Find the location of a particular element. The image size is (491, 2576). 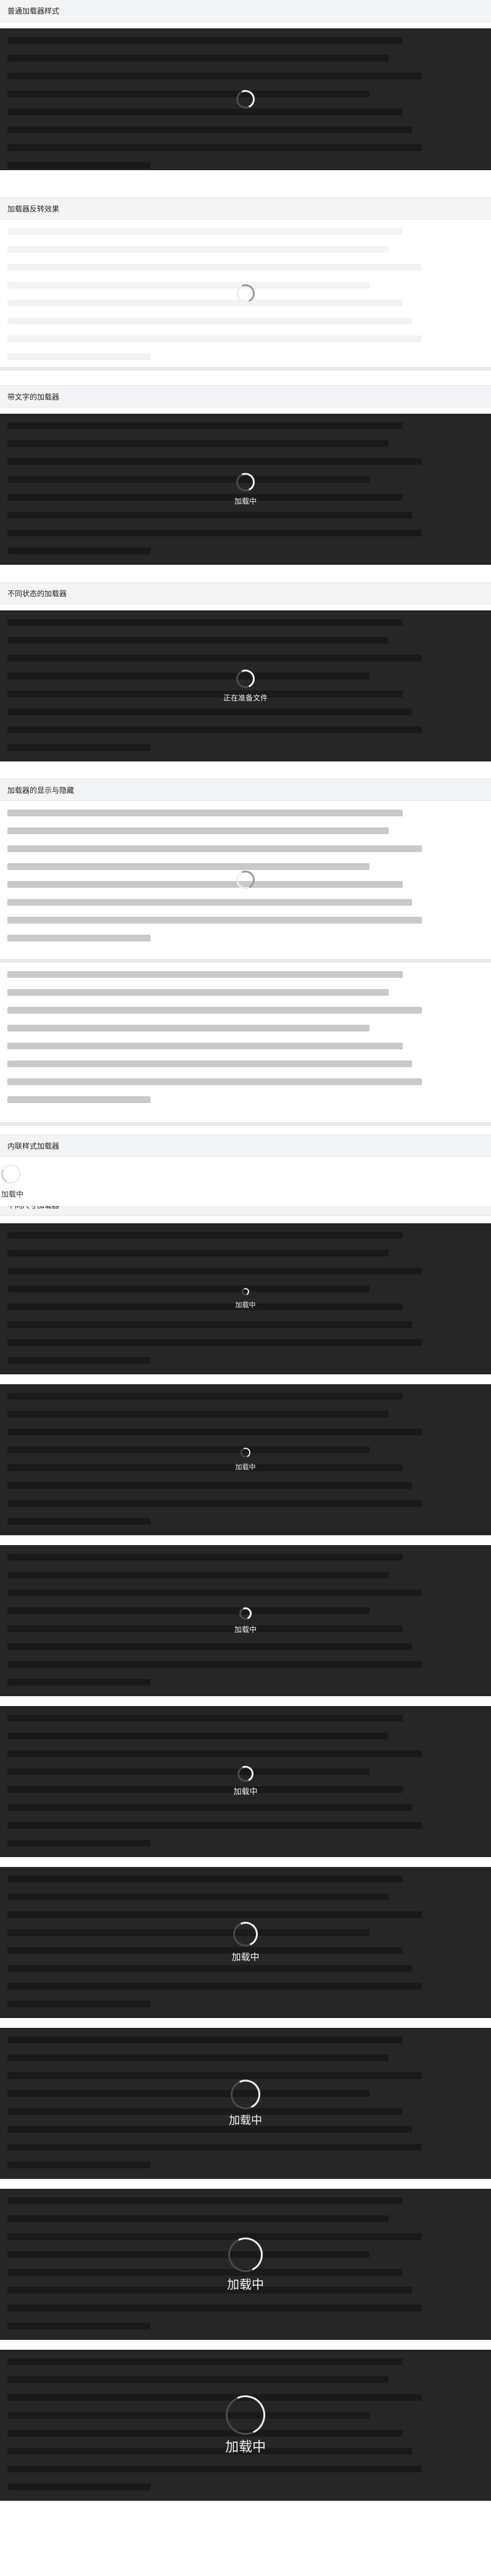

demo-inverse is located at coordinates (245, 295).